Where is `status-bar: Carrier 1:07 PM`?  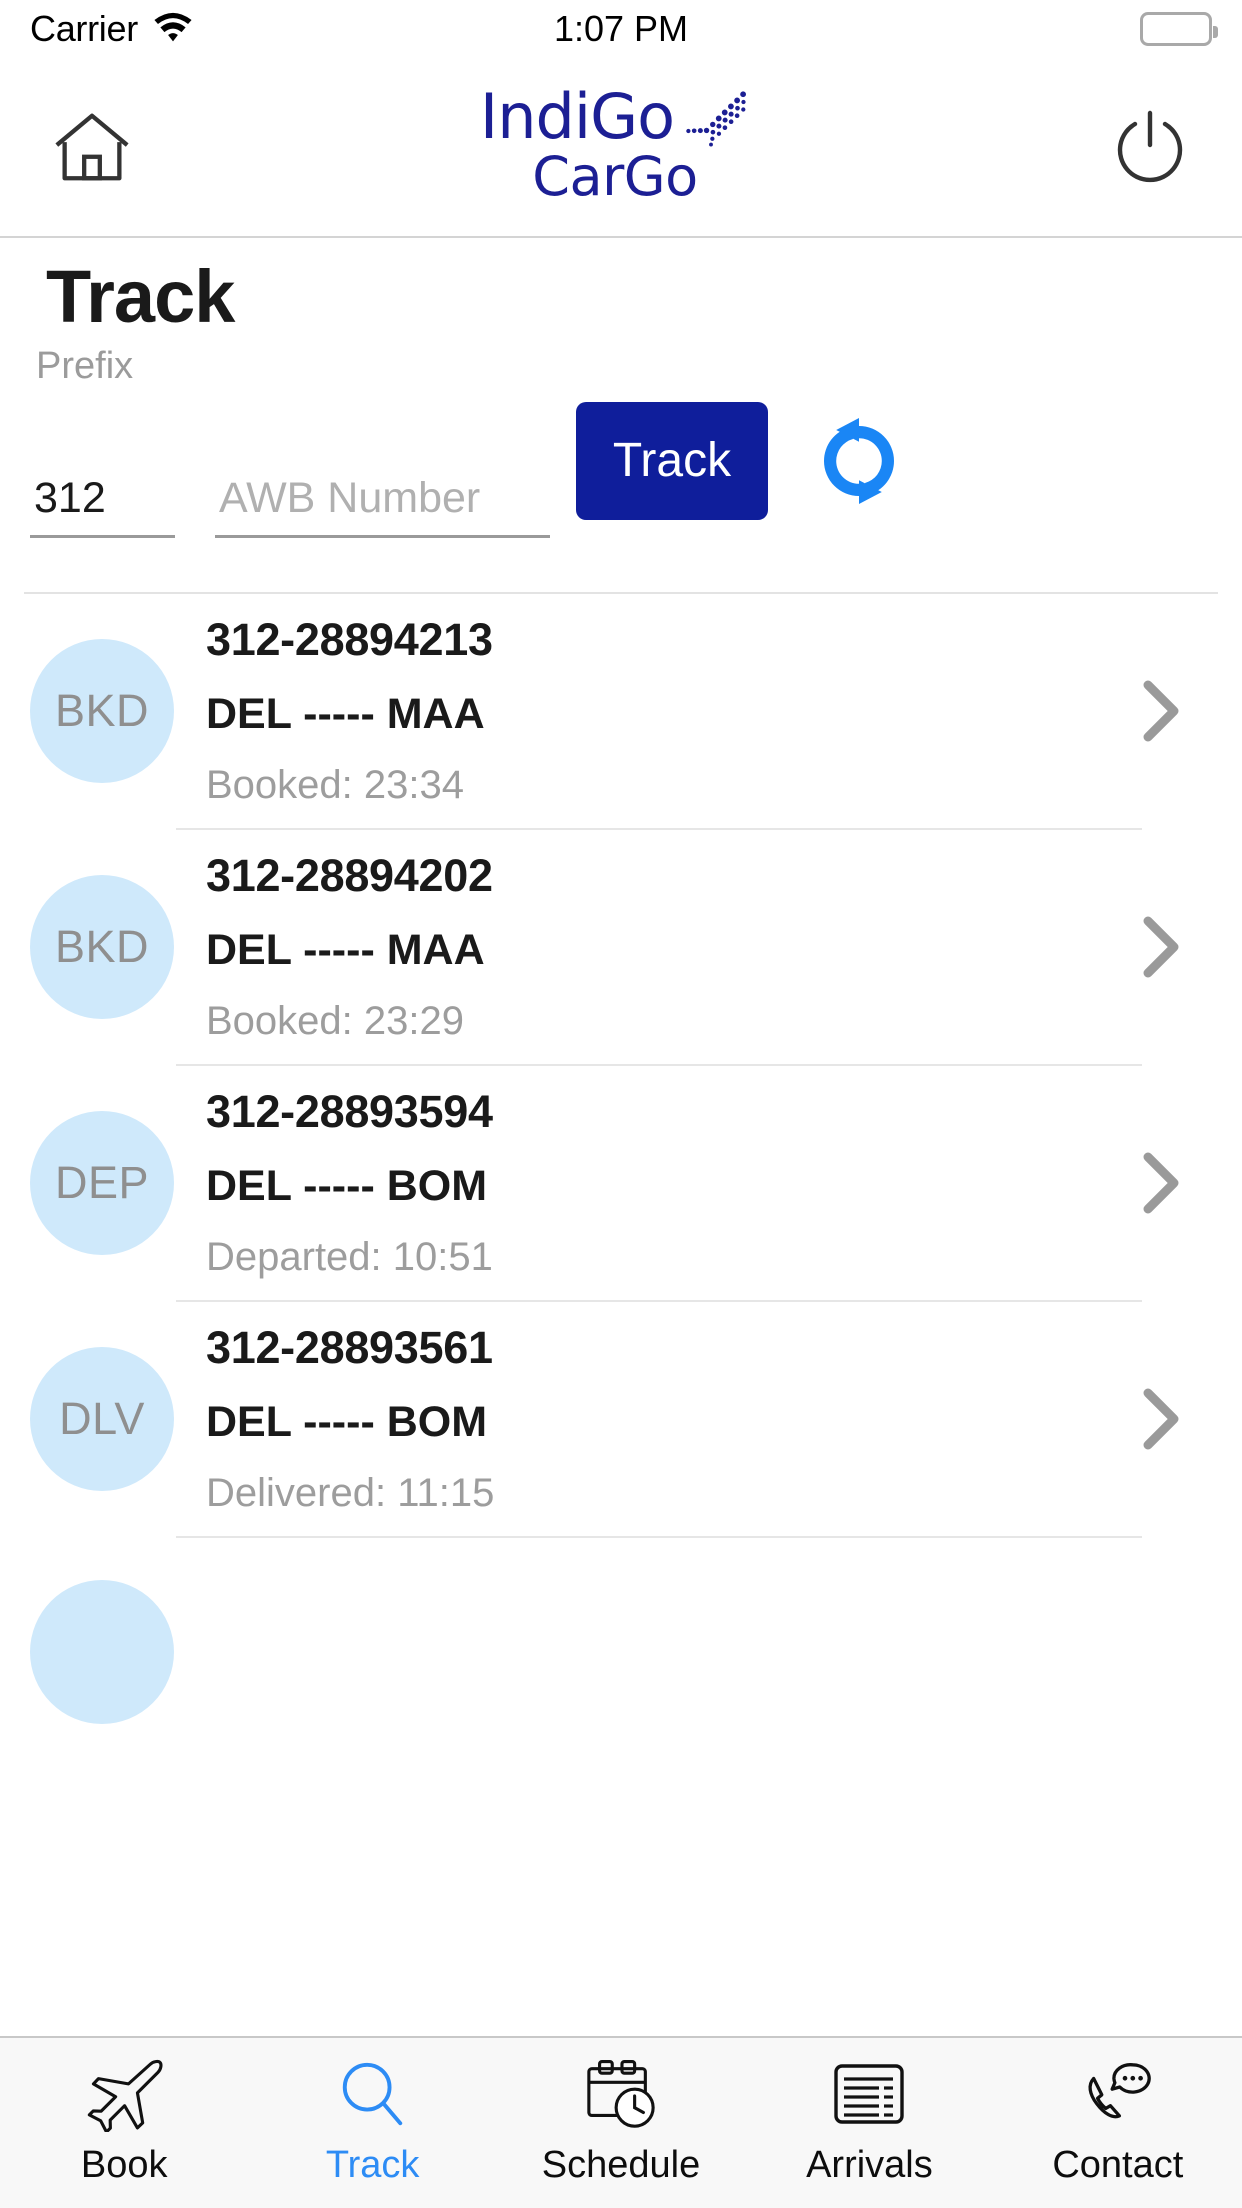
status-bar: Carrier 1:07 PM is located at coordinates (621, 29).